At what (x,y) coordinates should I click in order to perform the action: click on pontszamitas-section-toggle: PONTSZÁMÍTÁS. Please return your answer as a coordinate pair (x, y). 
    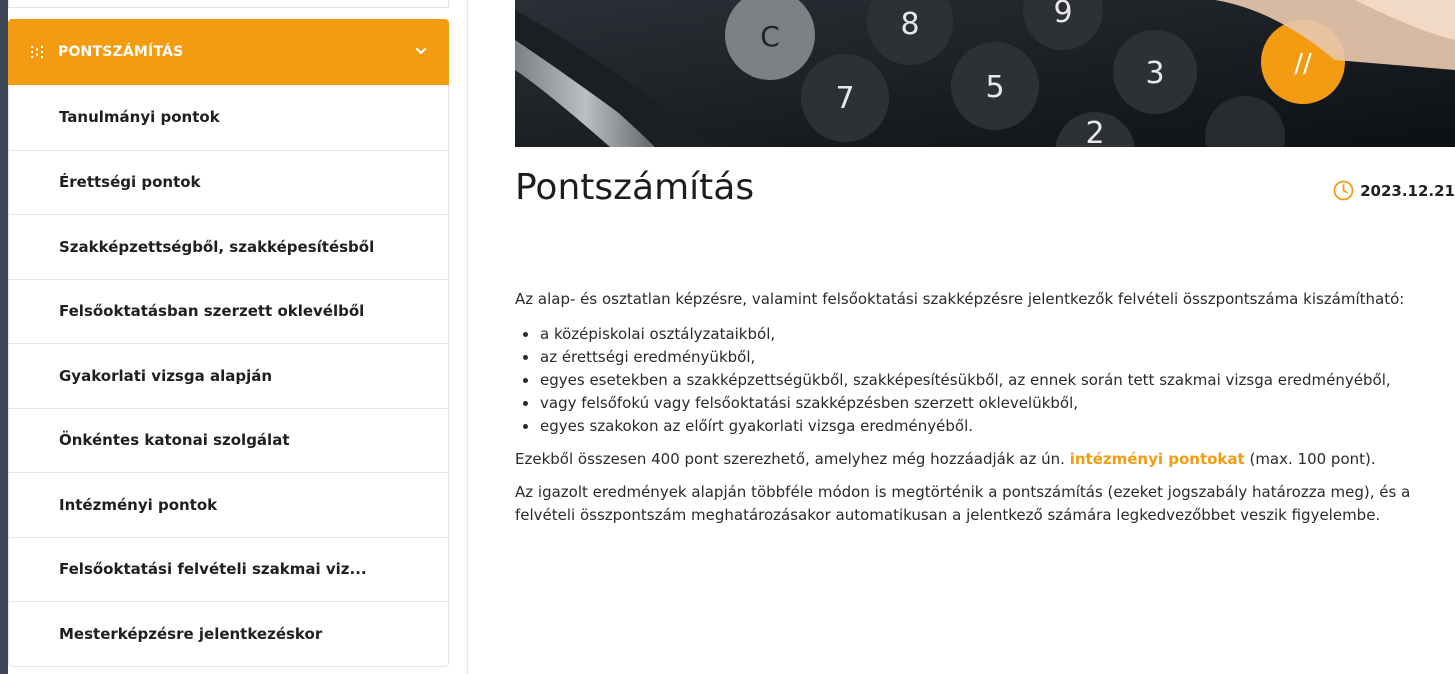
    Looking at the image, I should click on (228, 52).